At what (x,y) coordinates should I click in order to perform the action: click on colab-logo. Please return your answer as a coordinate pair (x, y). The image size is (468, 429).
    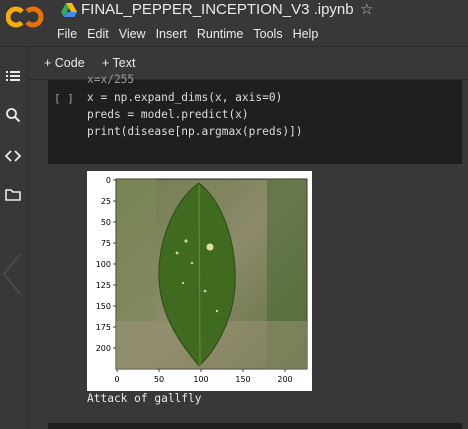
    Looking at the image, I should click on (25, 17).